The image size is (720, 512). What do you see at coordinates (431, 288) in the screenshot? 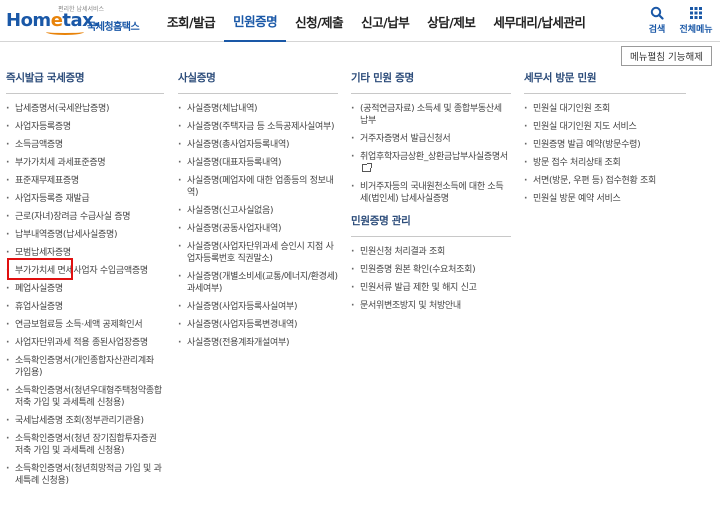
I see `menu-item: 민원서류 발급 제한 및 해지 신고` at bounding box center [431, 288].